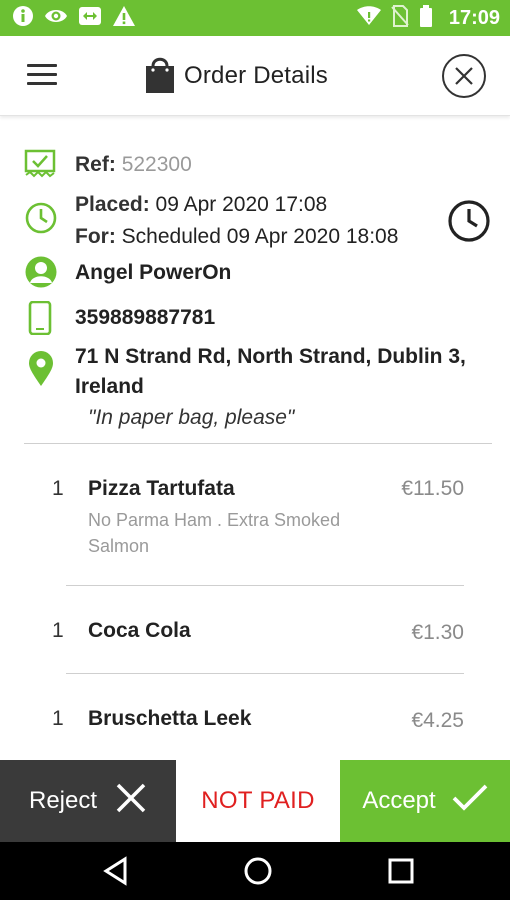  I want to click on back-icon, so click(116, 871).